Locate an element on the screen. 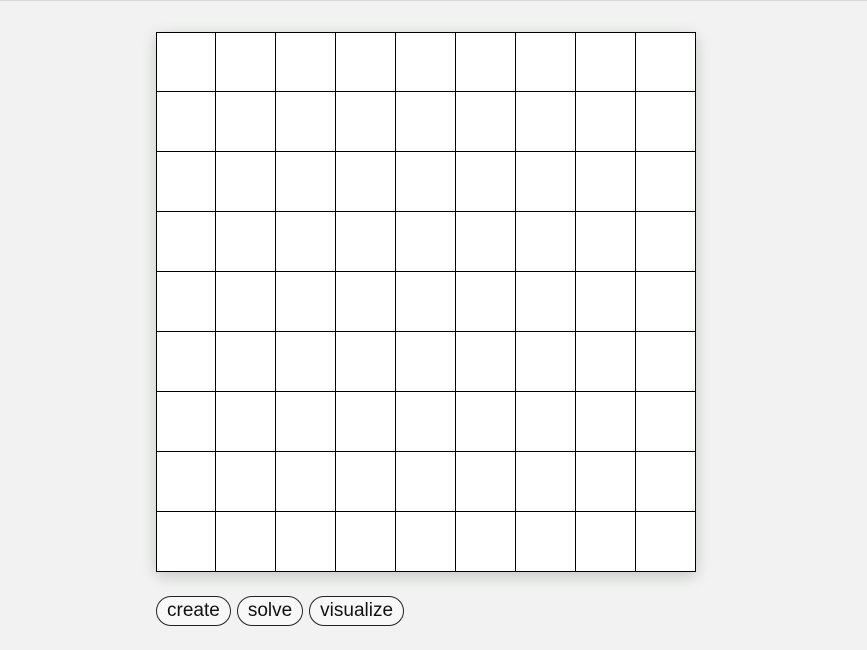 Image resolution: width=867 pixels, height=650 pixels. top-divider is located at coordinates (433, 0).